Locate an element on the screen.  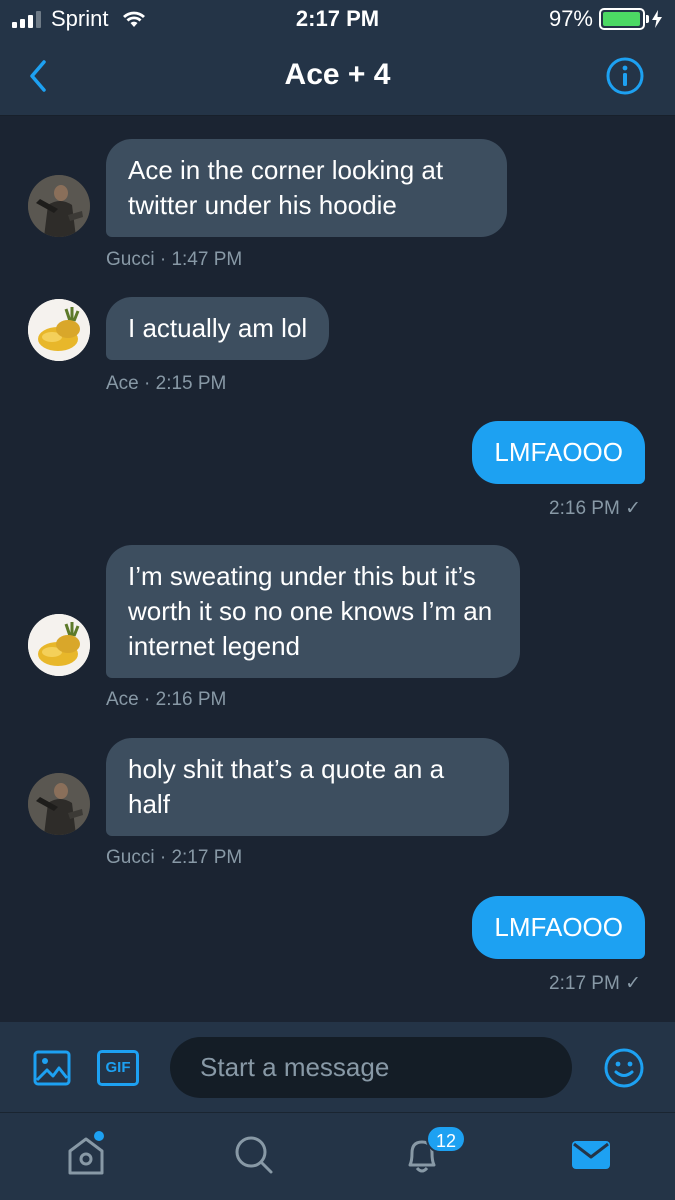
notifications-badge: 12 is located at coordinates (446, 1139).